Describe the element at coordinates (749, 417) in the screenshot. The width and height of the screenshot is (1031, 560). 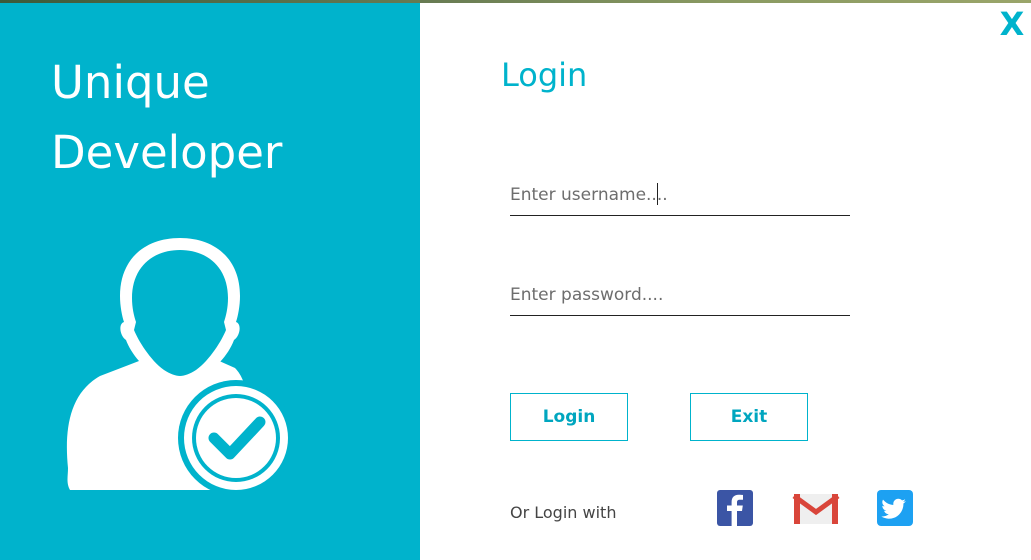
I see `exit-button: Exit` at that location.